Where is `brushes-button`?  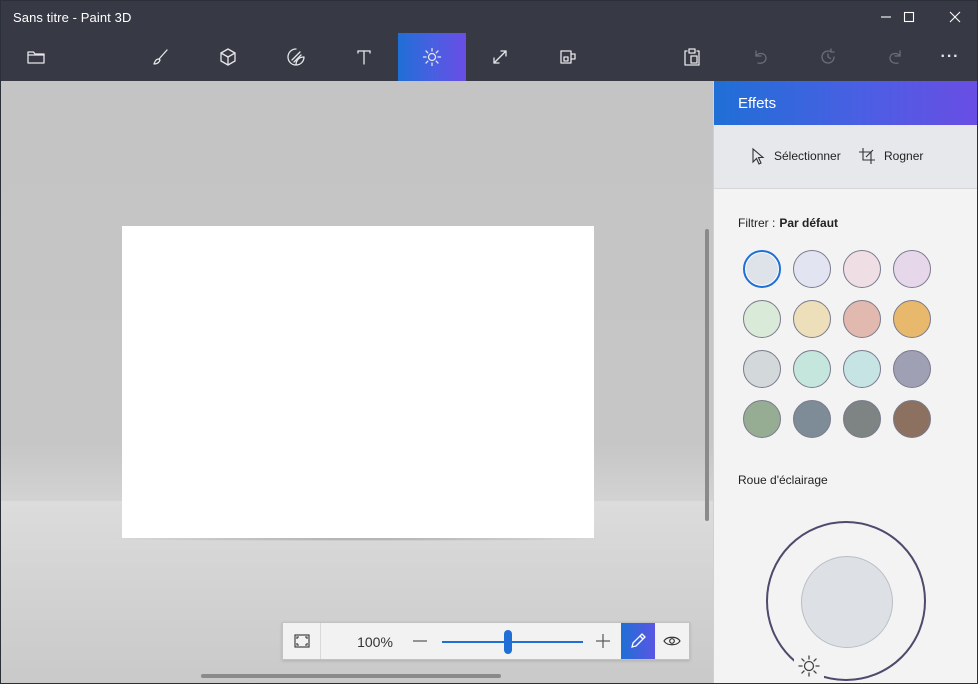
brushes-button is located at coordinates (160, 57).